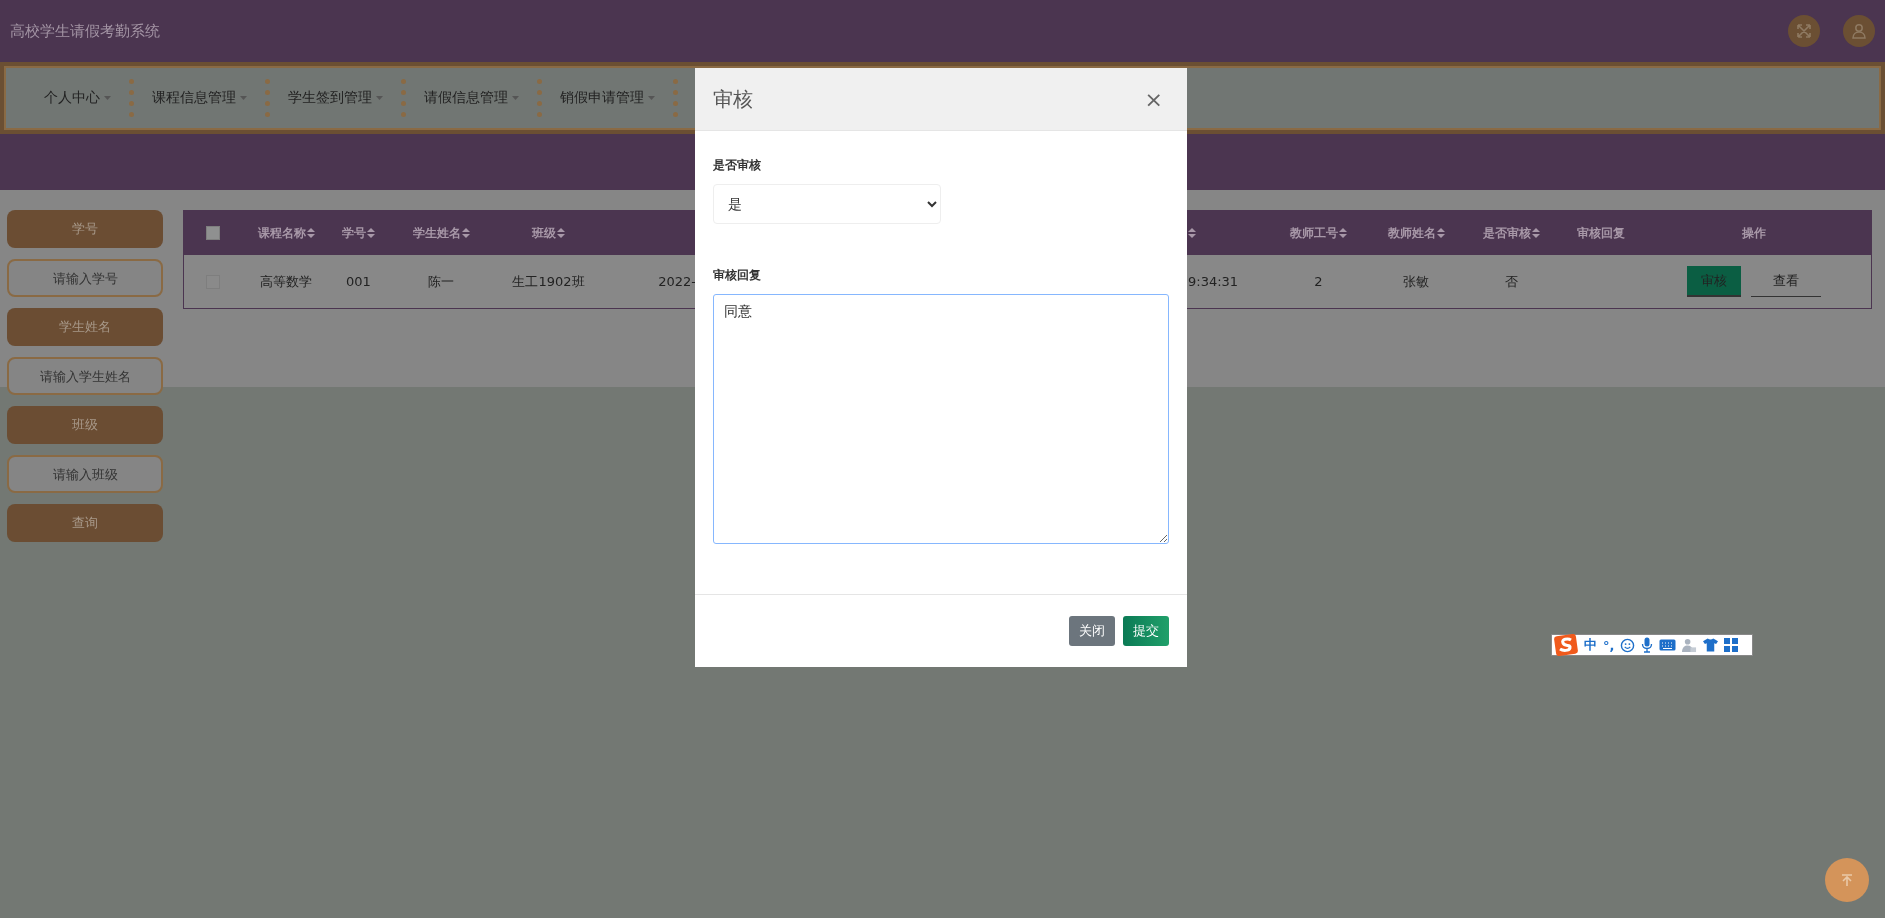  I want to click on dialog-title: 审核, so click(733, 99).